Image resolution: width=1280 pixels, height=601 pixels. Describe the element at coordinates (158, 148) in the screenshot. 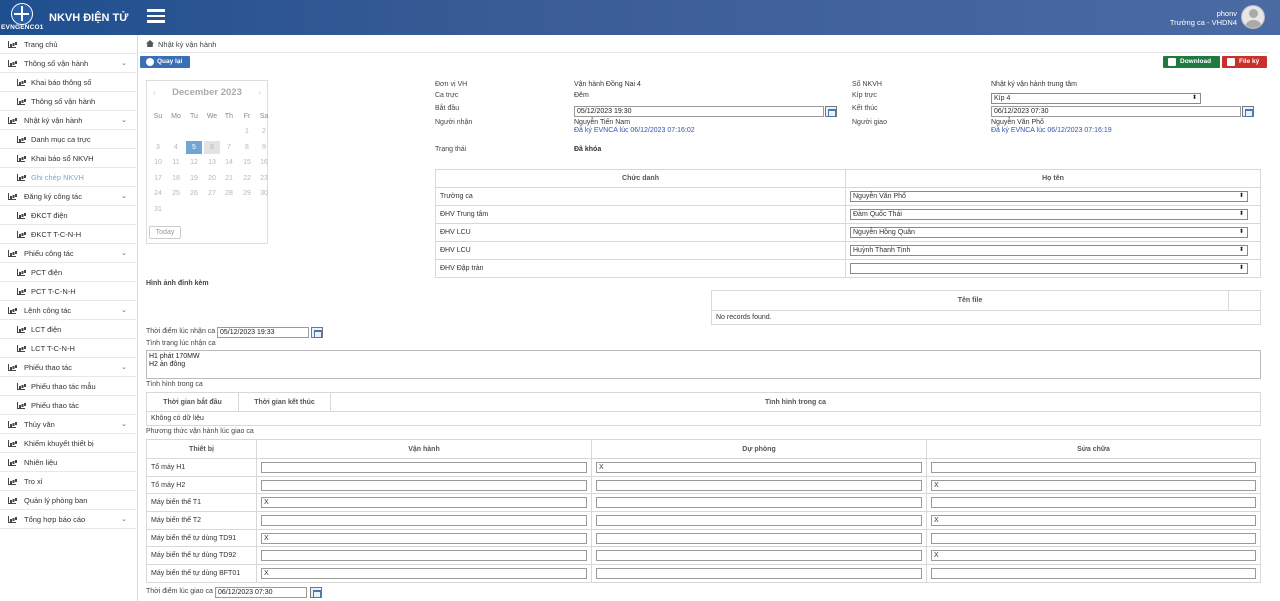

I see `calendar-day: 3` at that location.